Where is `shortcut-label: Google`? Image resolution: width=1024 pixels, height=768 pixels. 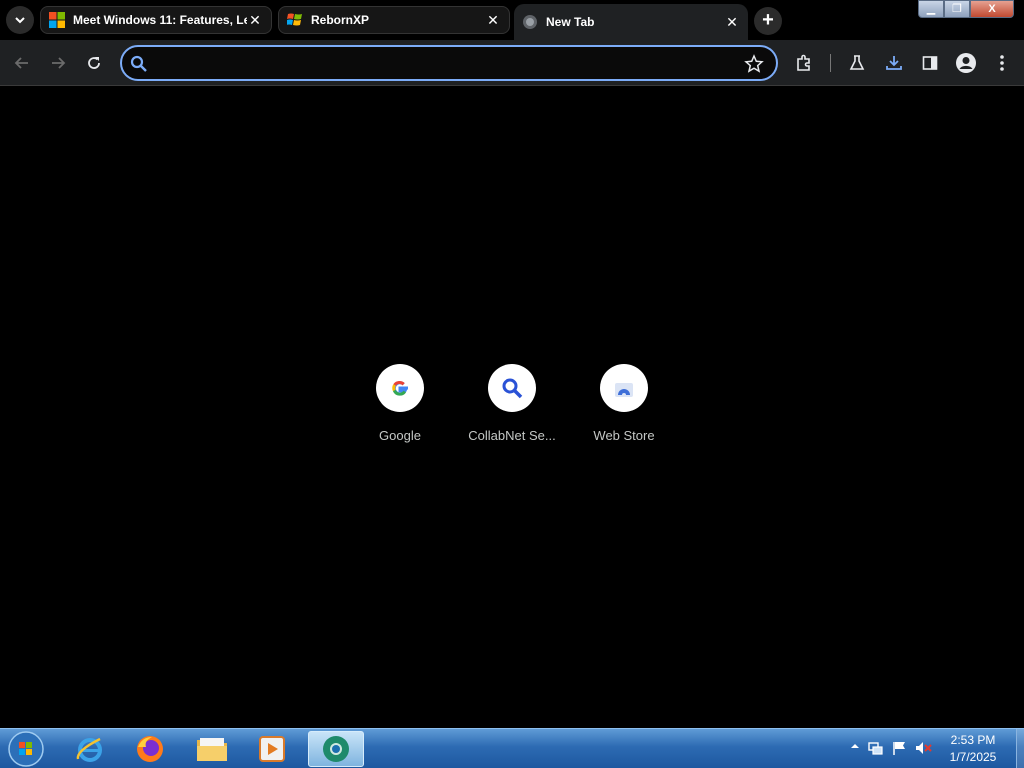
shortcut-label: Google is located at coordinates (400, 435).